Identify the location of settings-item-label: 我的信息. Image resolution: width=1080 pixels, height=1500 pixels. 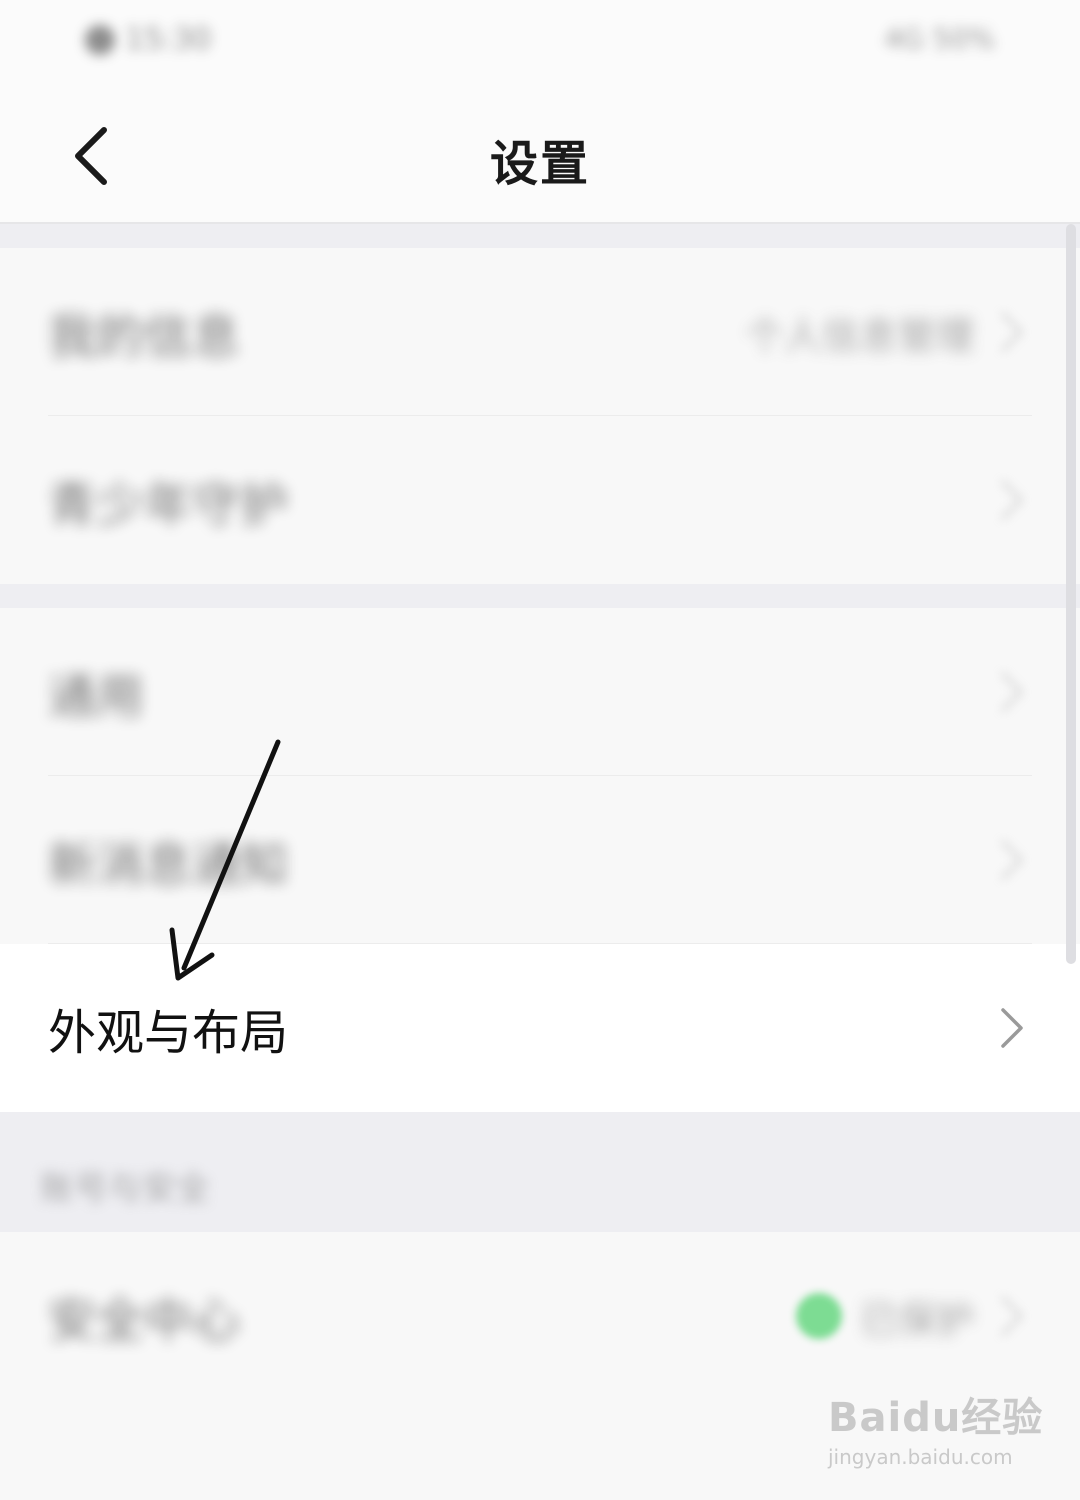
(144, 337).